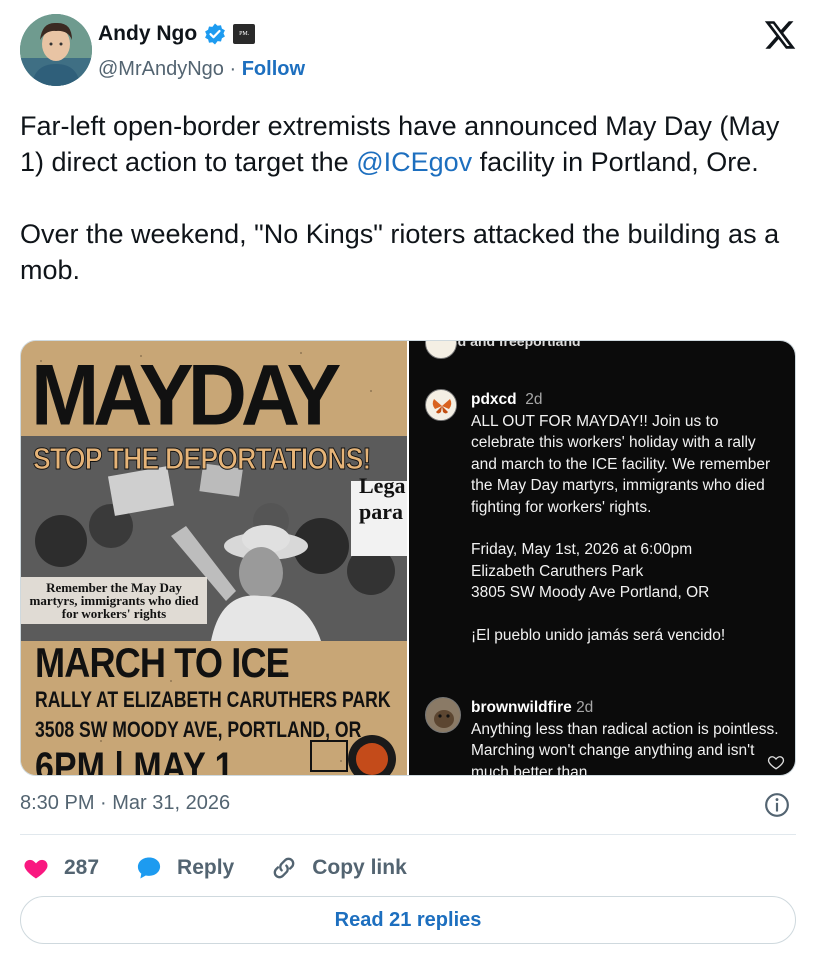 The image size is (820, 960). I want to click on verified-badge-icon, so click(215, 34).